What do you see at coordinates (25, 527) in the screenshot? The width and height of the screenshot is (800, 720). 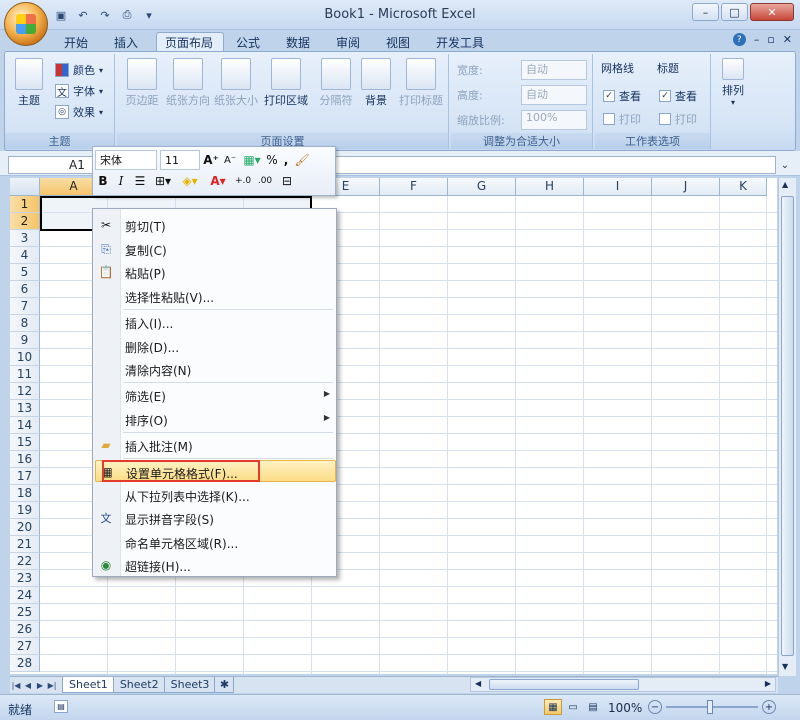 I see `row-header-20: 20` at bounding box center [25, 527].